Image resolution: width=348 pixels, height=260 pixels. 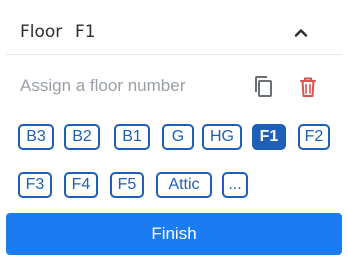 What do you see at coordinates (41, 32) in the screenshot?
I see `panel-title-label: Floor` at bounding box center [41, 32].